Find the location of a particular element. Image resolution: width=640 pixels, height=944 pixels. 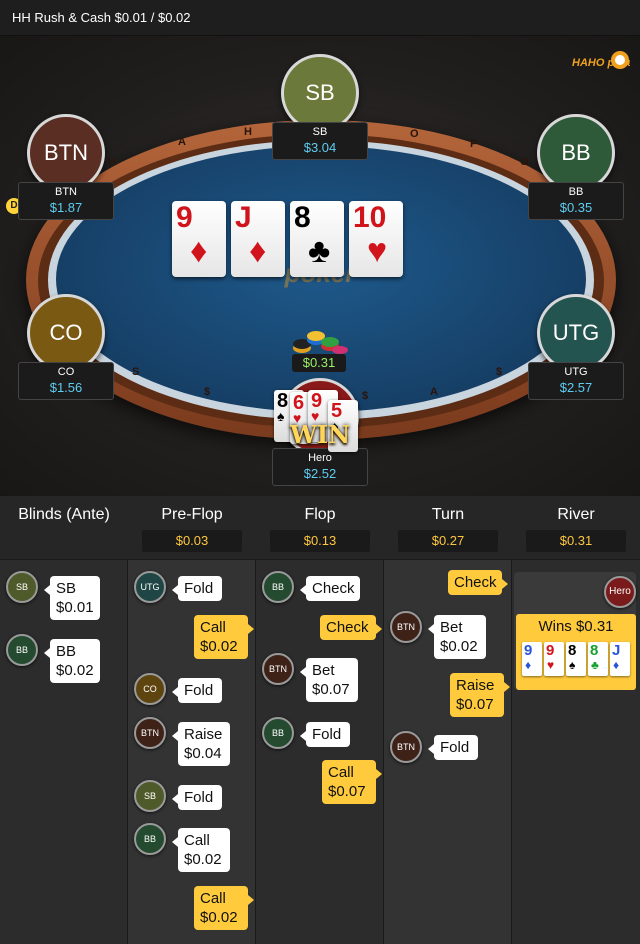

rail-letter: P is located at coordinates (474, 144).